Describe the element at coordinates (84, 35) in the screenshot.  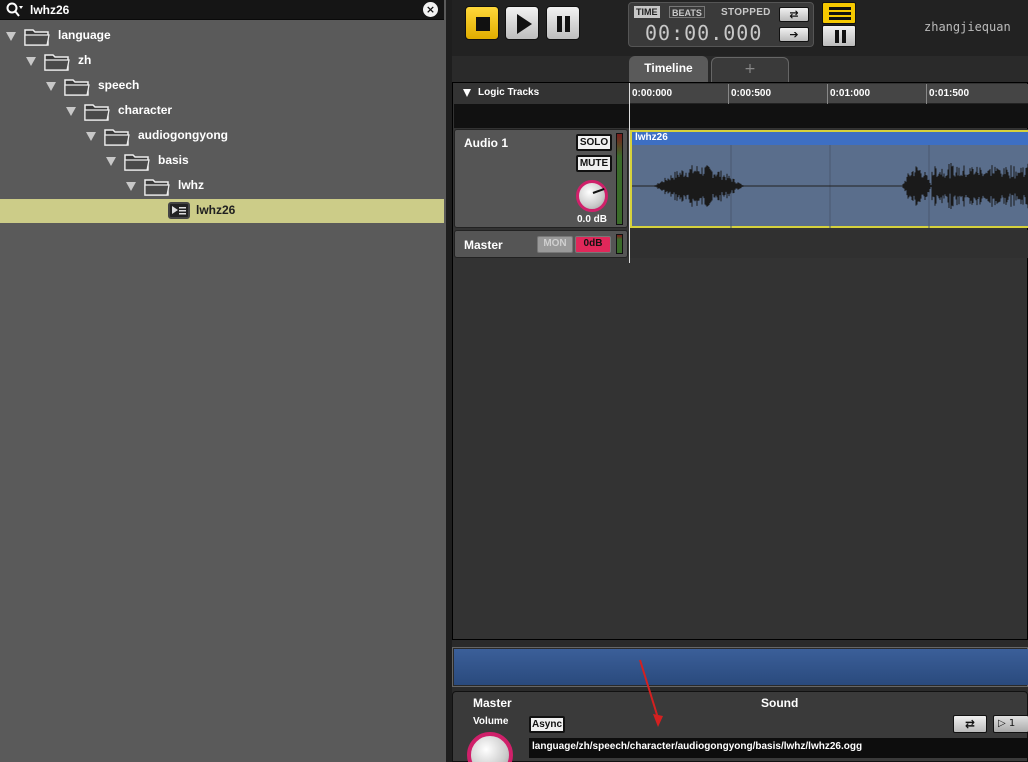
I see `tree-item-label: language` at that location.